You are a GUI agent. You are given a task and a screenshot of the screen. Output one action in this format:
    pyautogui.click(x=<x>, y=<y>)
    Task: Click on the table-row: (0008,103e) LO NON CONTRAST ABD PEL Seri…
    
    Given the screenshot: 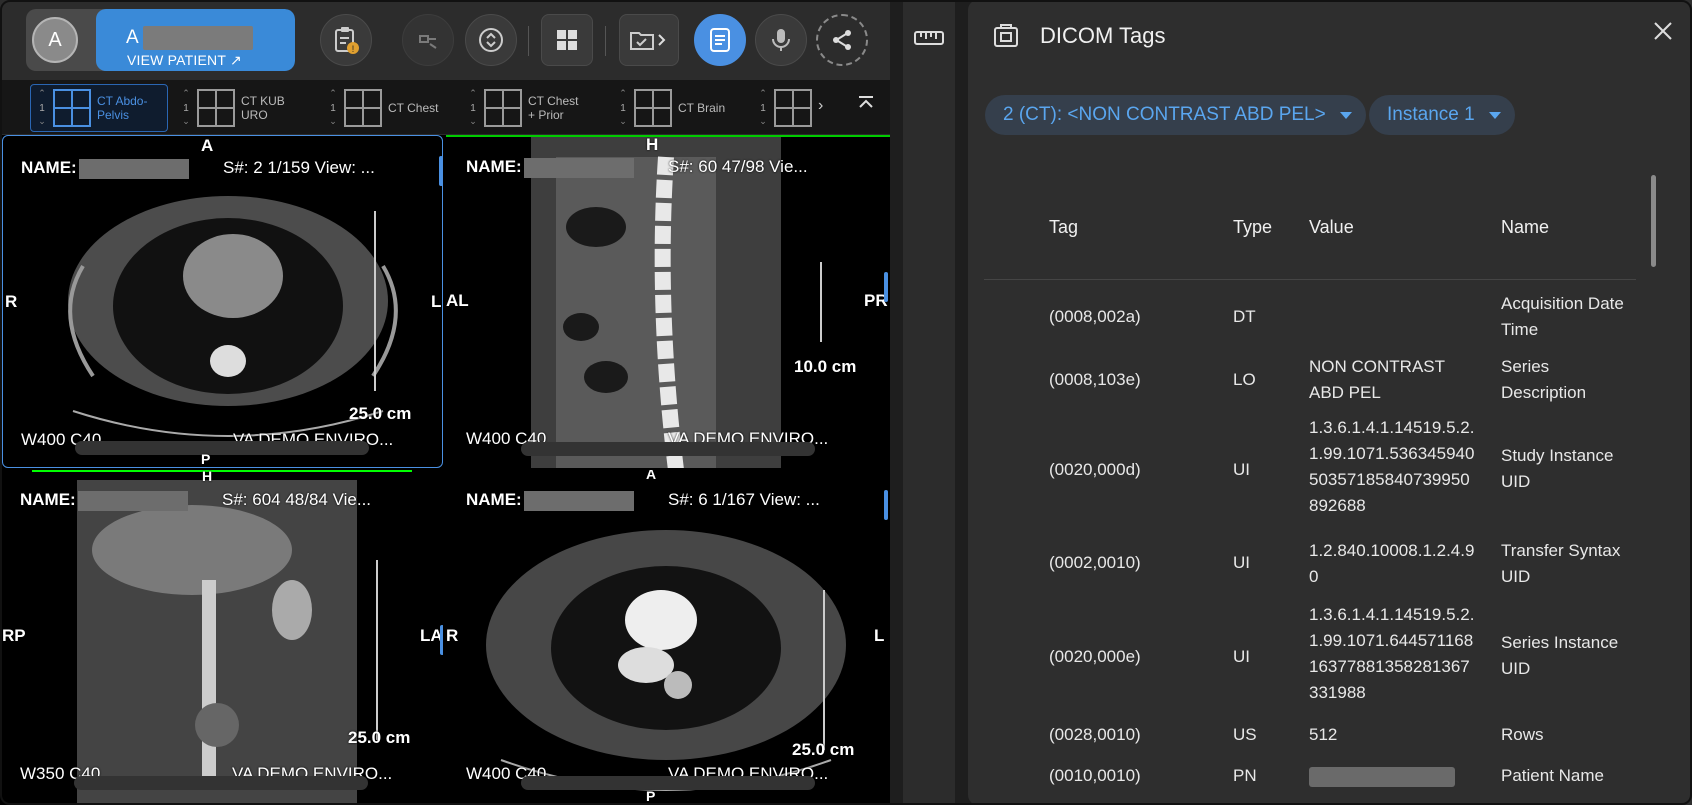 What is the action you would take?
    pyautogui.click(x=1310, y=380)
    